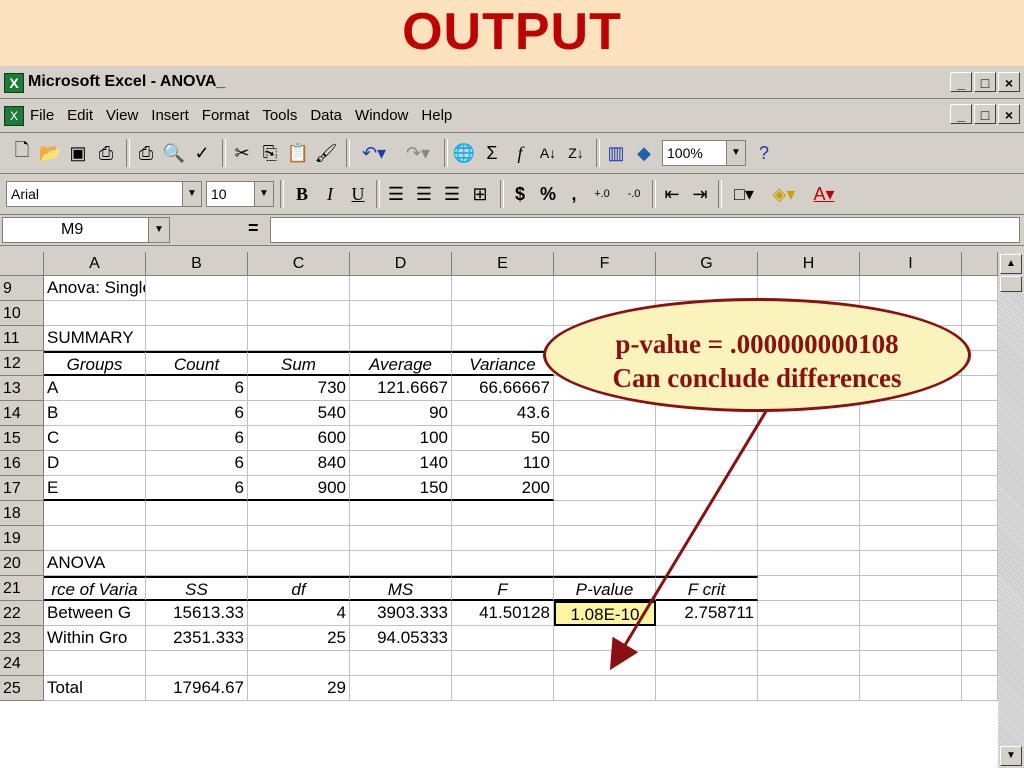  Describe the element at coordinates (14, 116) in the screenshot. I see `workbook-icon: X` at that location.